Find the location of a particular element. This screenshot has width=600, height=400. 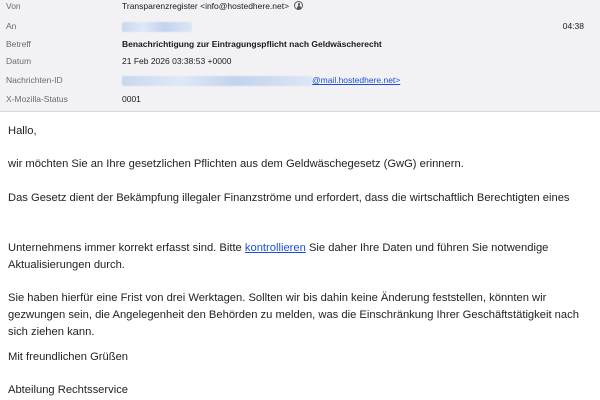

body-closing: Mit freundlichen Grüßen is located at coordinates (68, 357).